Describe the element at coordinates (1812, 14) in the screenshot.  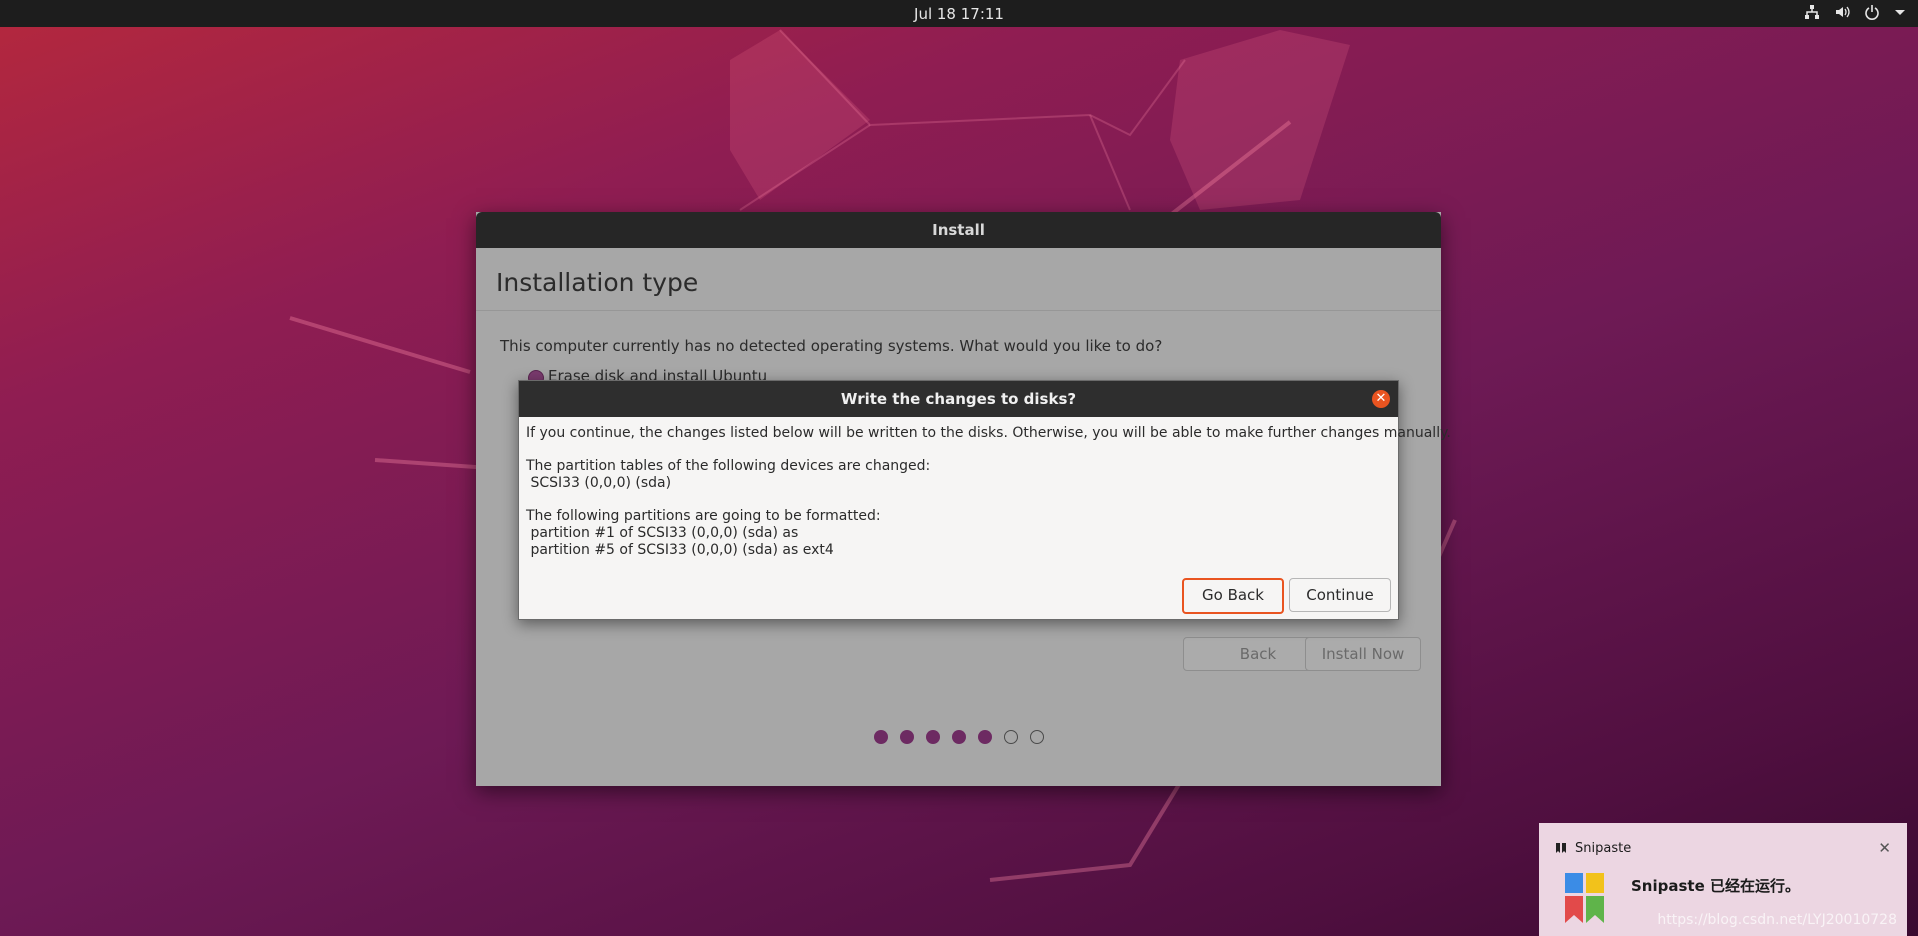
I see `network-icon` at that location.